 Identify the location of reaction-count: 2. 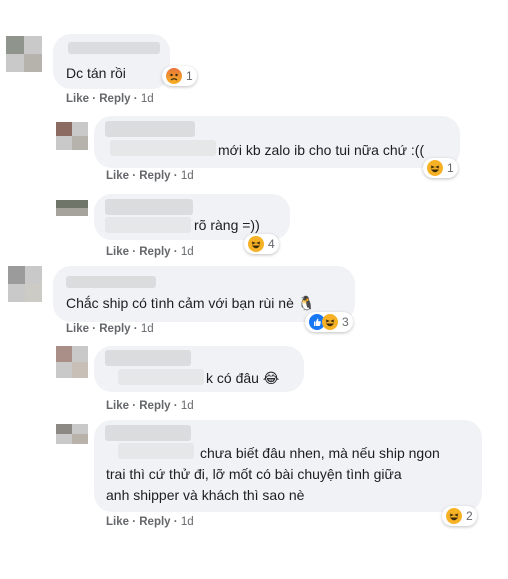
(469, 516).